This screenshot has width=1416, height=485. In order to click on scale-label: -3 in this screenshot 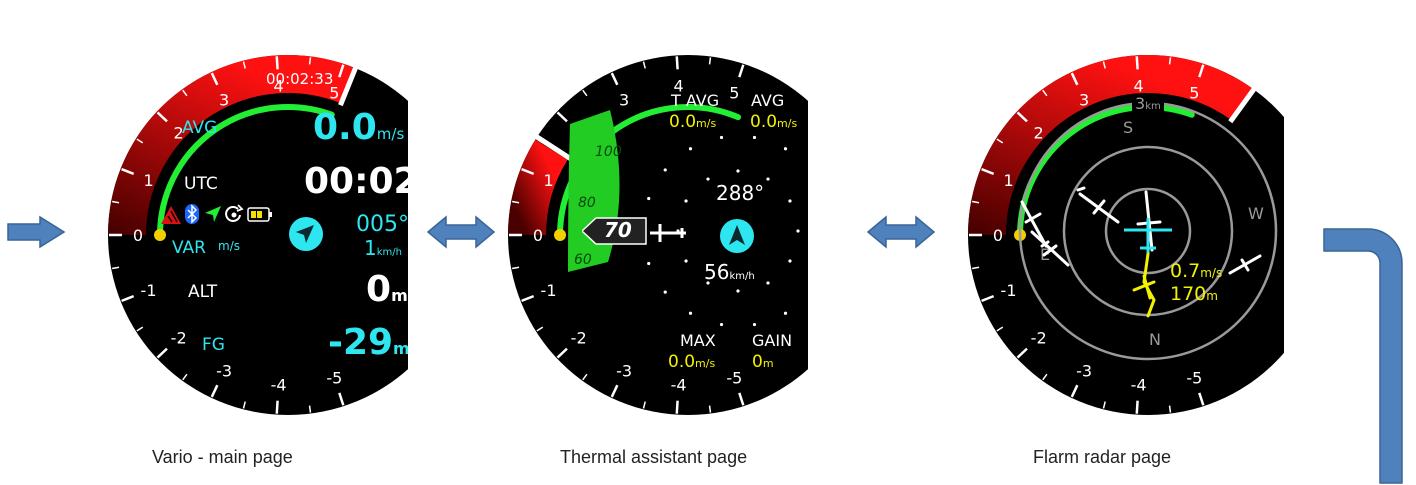, I will do `click(224, 371)`.